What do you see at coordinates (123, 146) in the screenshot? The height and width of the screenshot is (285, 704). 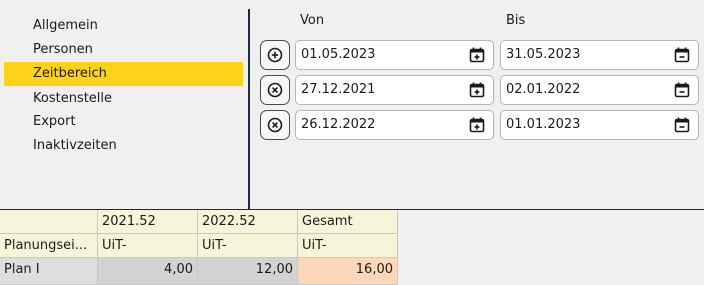 I see `sidebar-item-inaktivzeiten: Inaktivzeiten` at bounding box center [123, 146].